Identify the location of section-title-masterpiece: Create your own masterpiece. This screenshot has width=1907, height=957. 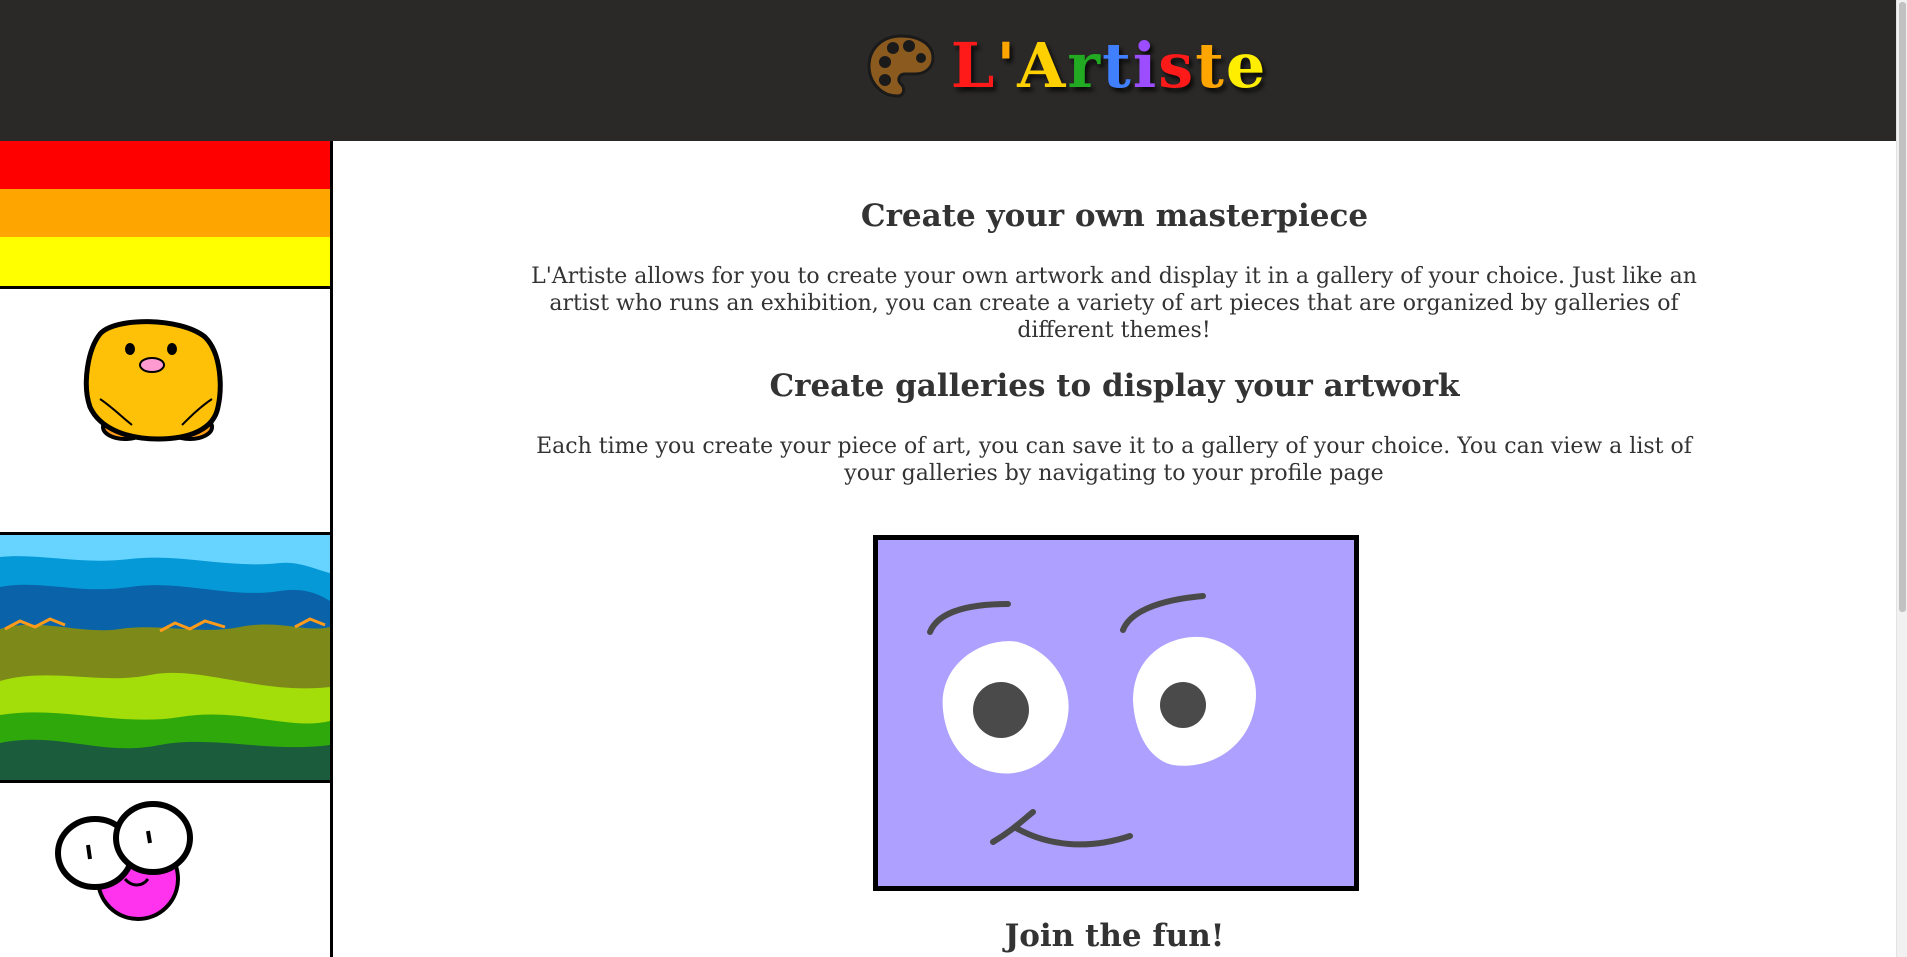
(1114, 216).